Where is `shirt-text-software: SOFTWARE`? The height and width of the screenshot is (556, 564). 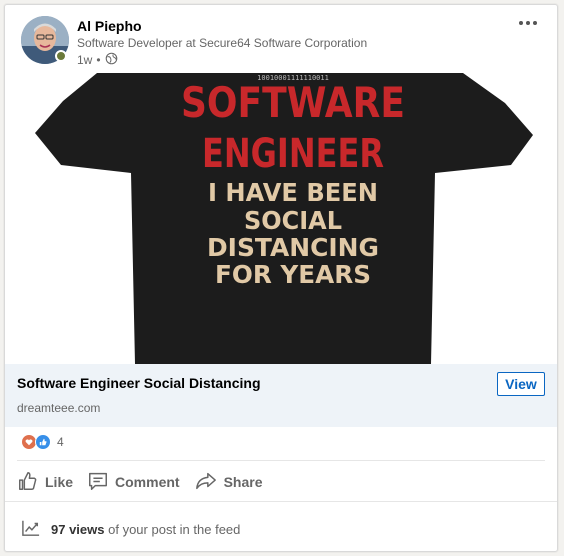 shirt-text-software: SOFTWARE is located at coordinates (293, 102).